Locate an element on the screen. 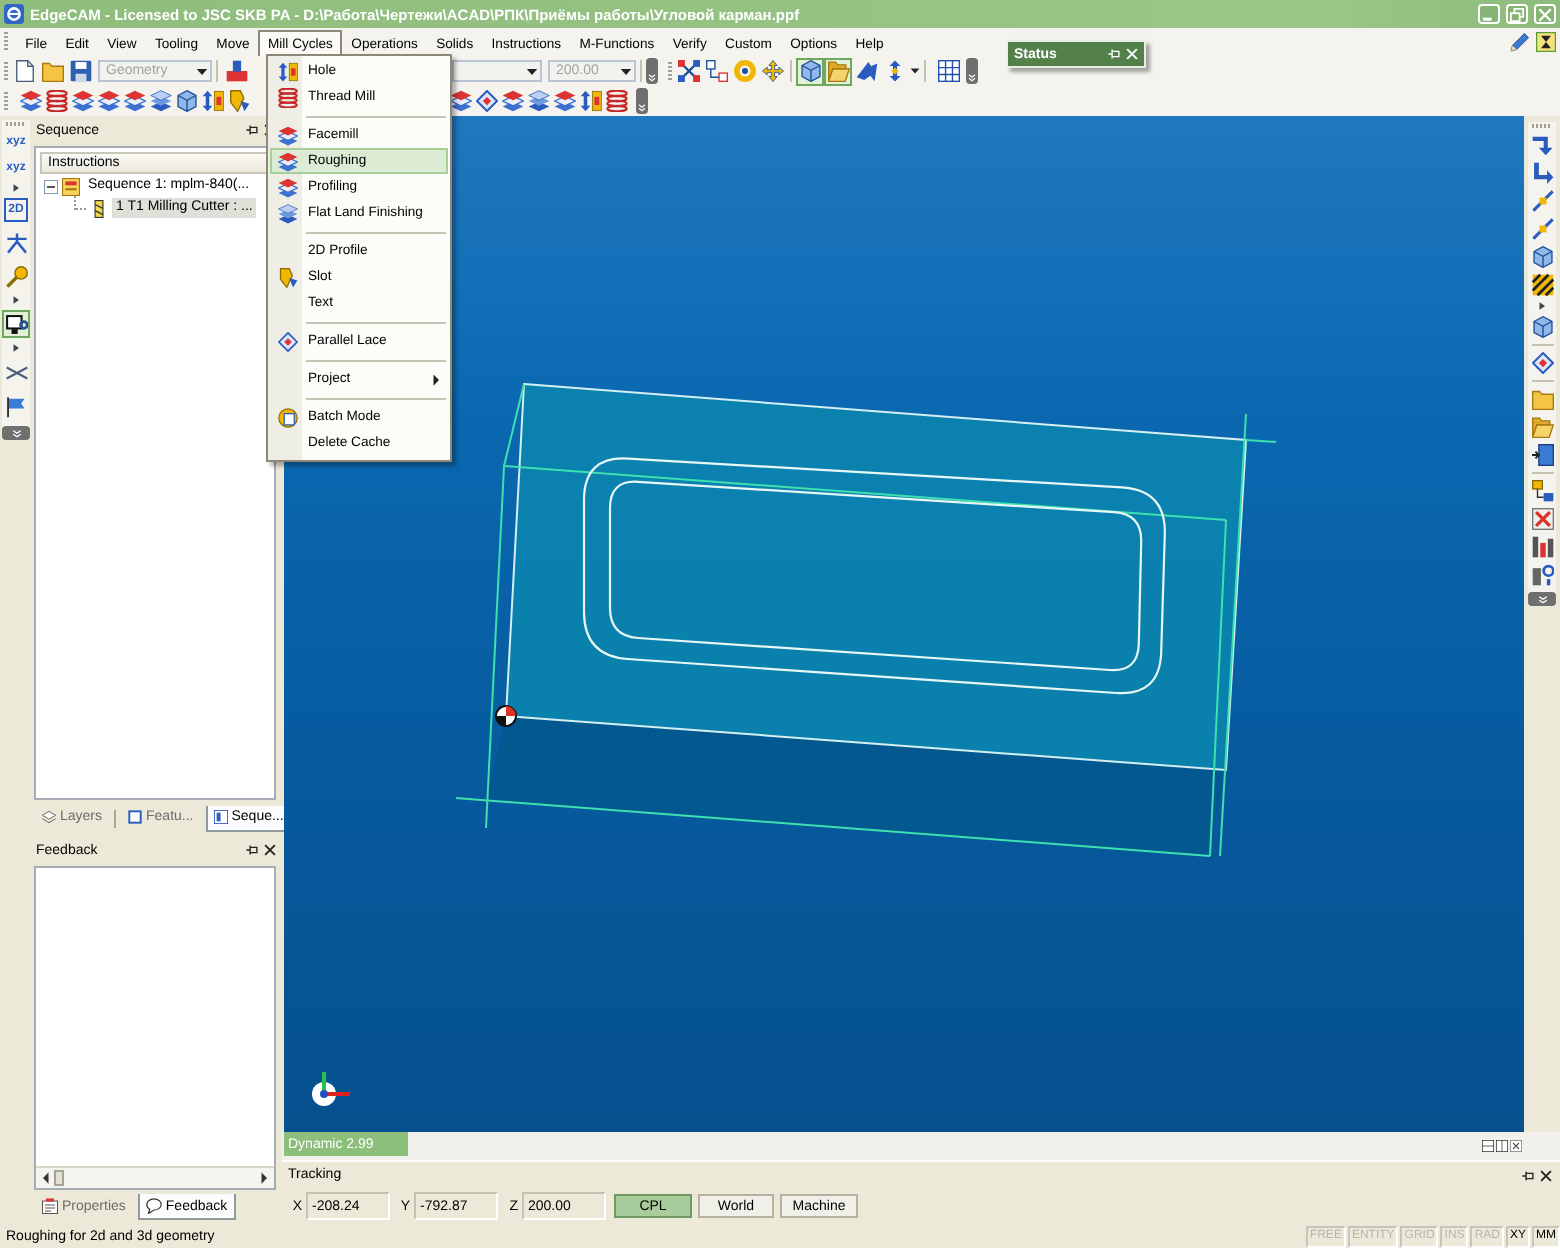  crossed-lines-icon is located at coordinates (16, 372).